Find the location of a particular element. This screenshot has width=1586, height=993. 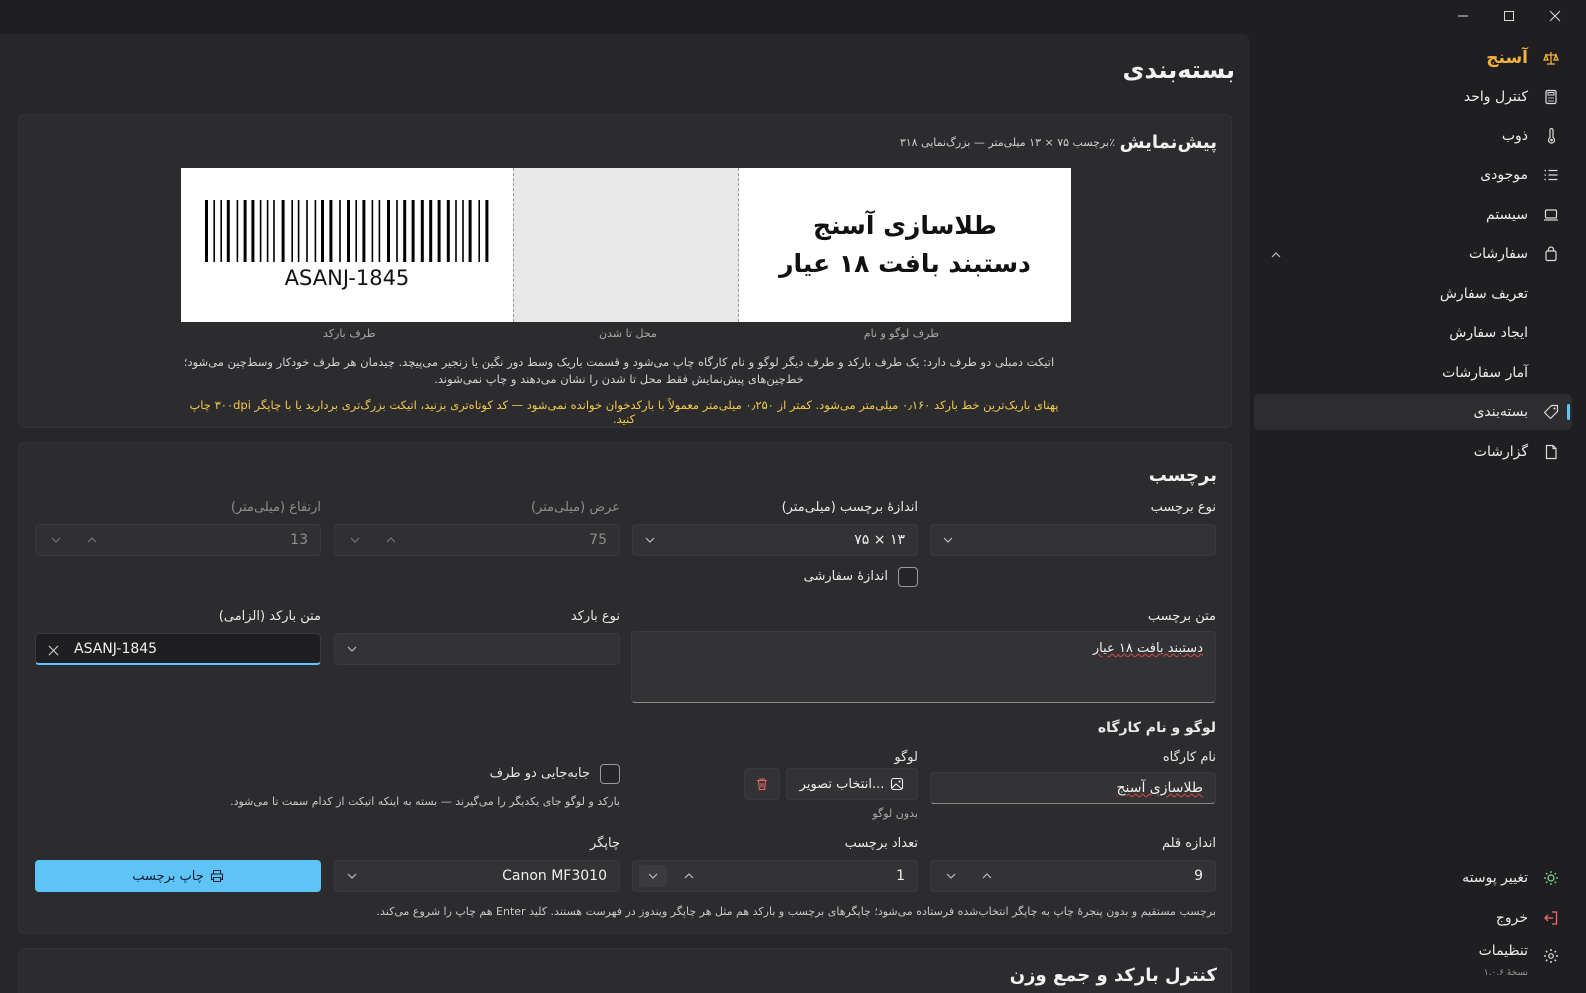

version-label: نسخهٔ ۱.۰.۶ is located at coordinates (1505, 973).